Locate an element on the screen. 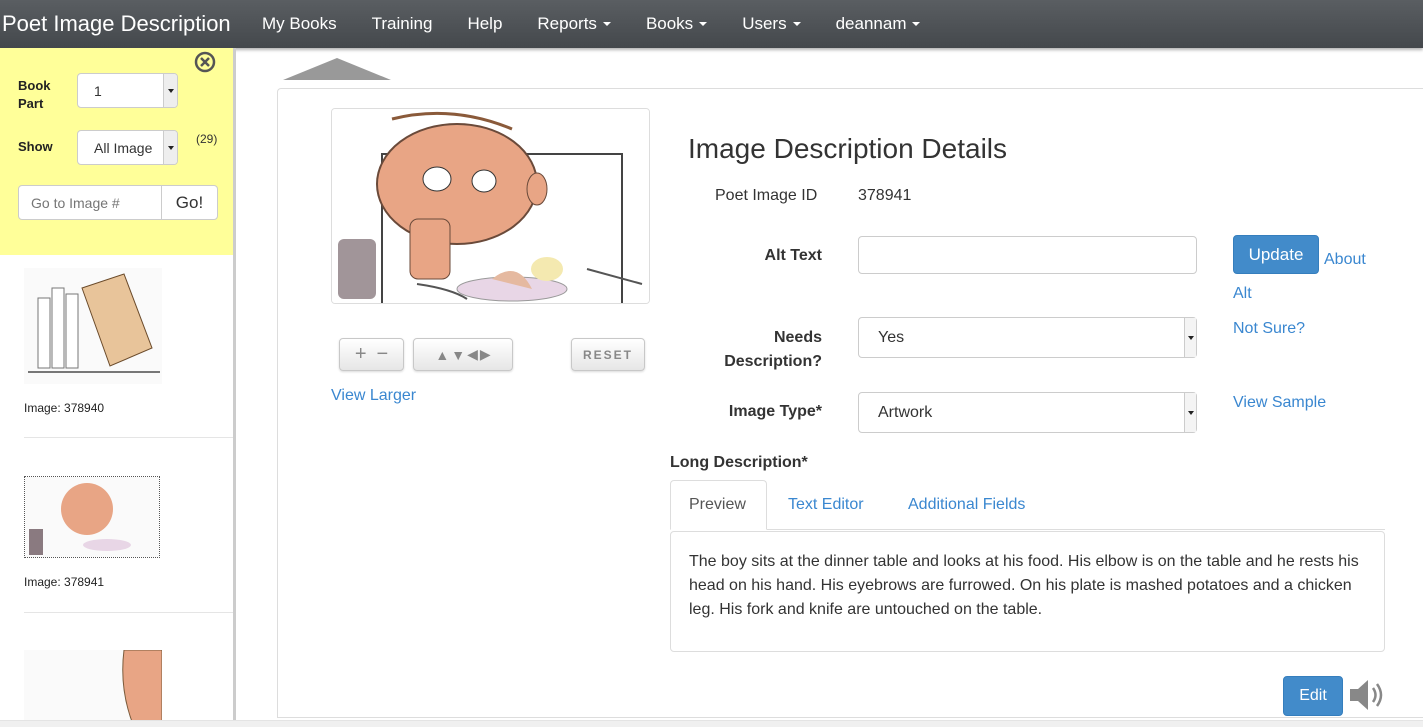 Image resolution: width=1423 pixels, height=727 pixels. show-label: Show is located at coordinates (35, 146).